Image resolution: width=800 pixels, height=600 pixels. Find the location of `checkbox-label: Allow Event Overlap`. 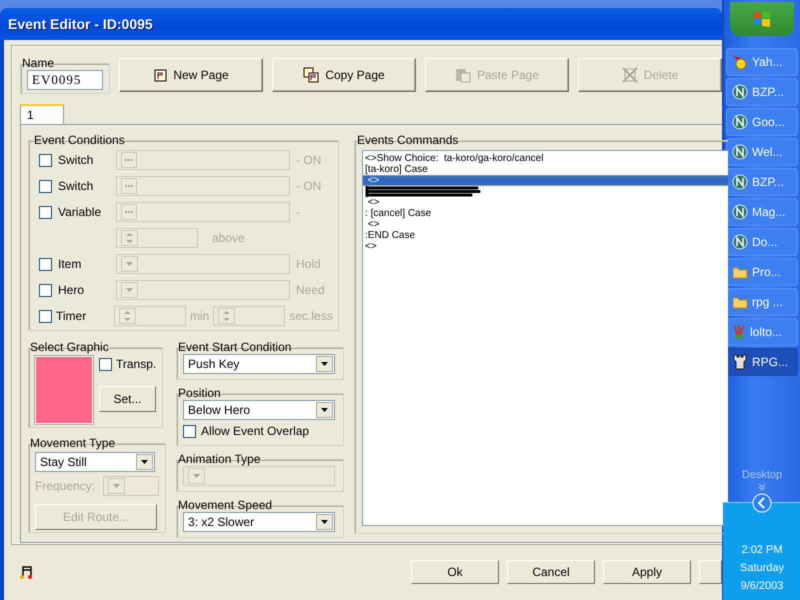

checkbox-label: Allow Event Overlap is located at coordinates (255, 431).